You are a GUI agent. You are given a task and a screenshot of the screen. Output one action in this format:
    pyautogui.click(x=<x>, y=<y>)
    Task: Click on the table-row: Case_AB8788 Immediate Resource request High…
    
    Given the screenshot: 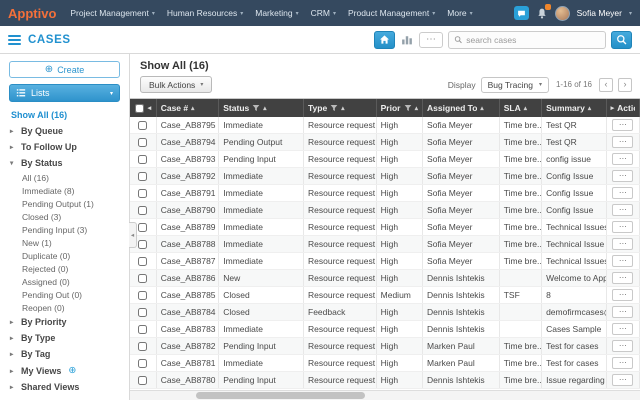 What is the action you would take?
    pyautogui.click(x=385, y=244)
    